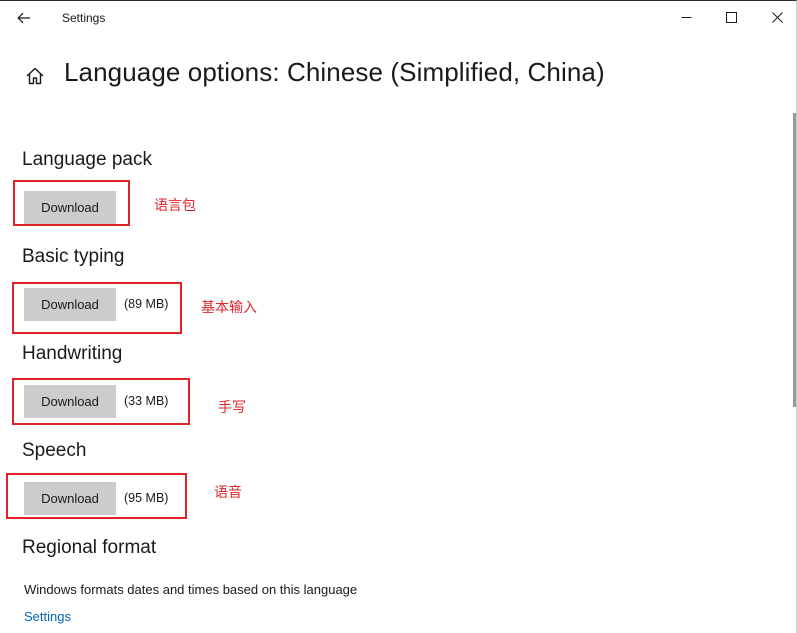 This screenshot has height=633, width=797. What do you see at coordinates (70, 304) in the screenshot?
I see `download-basic-typing-button: Download` at bounding box center [70, 304].